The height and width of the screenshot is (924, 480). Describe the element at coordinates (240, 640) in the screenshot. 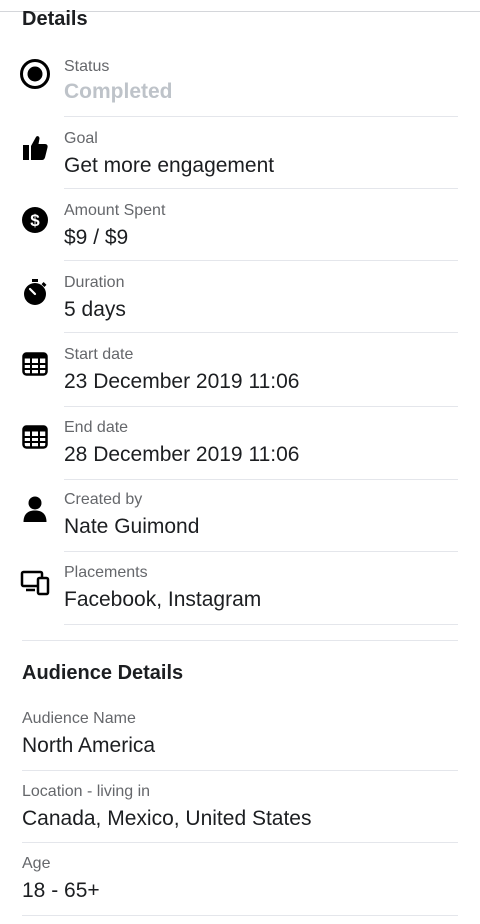

I see `section-divider` at that location.